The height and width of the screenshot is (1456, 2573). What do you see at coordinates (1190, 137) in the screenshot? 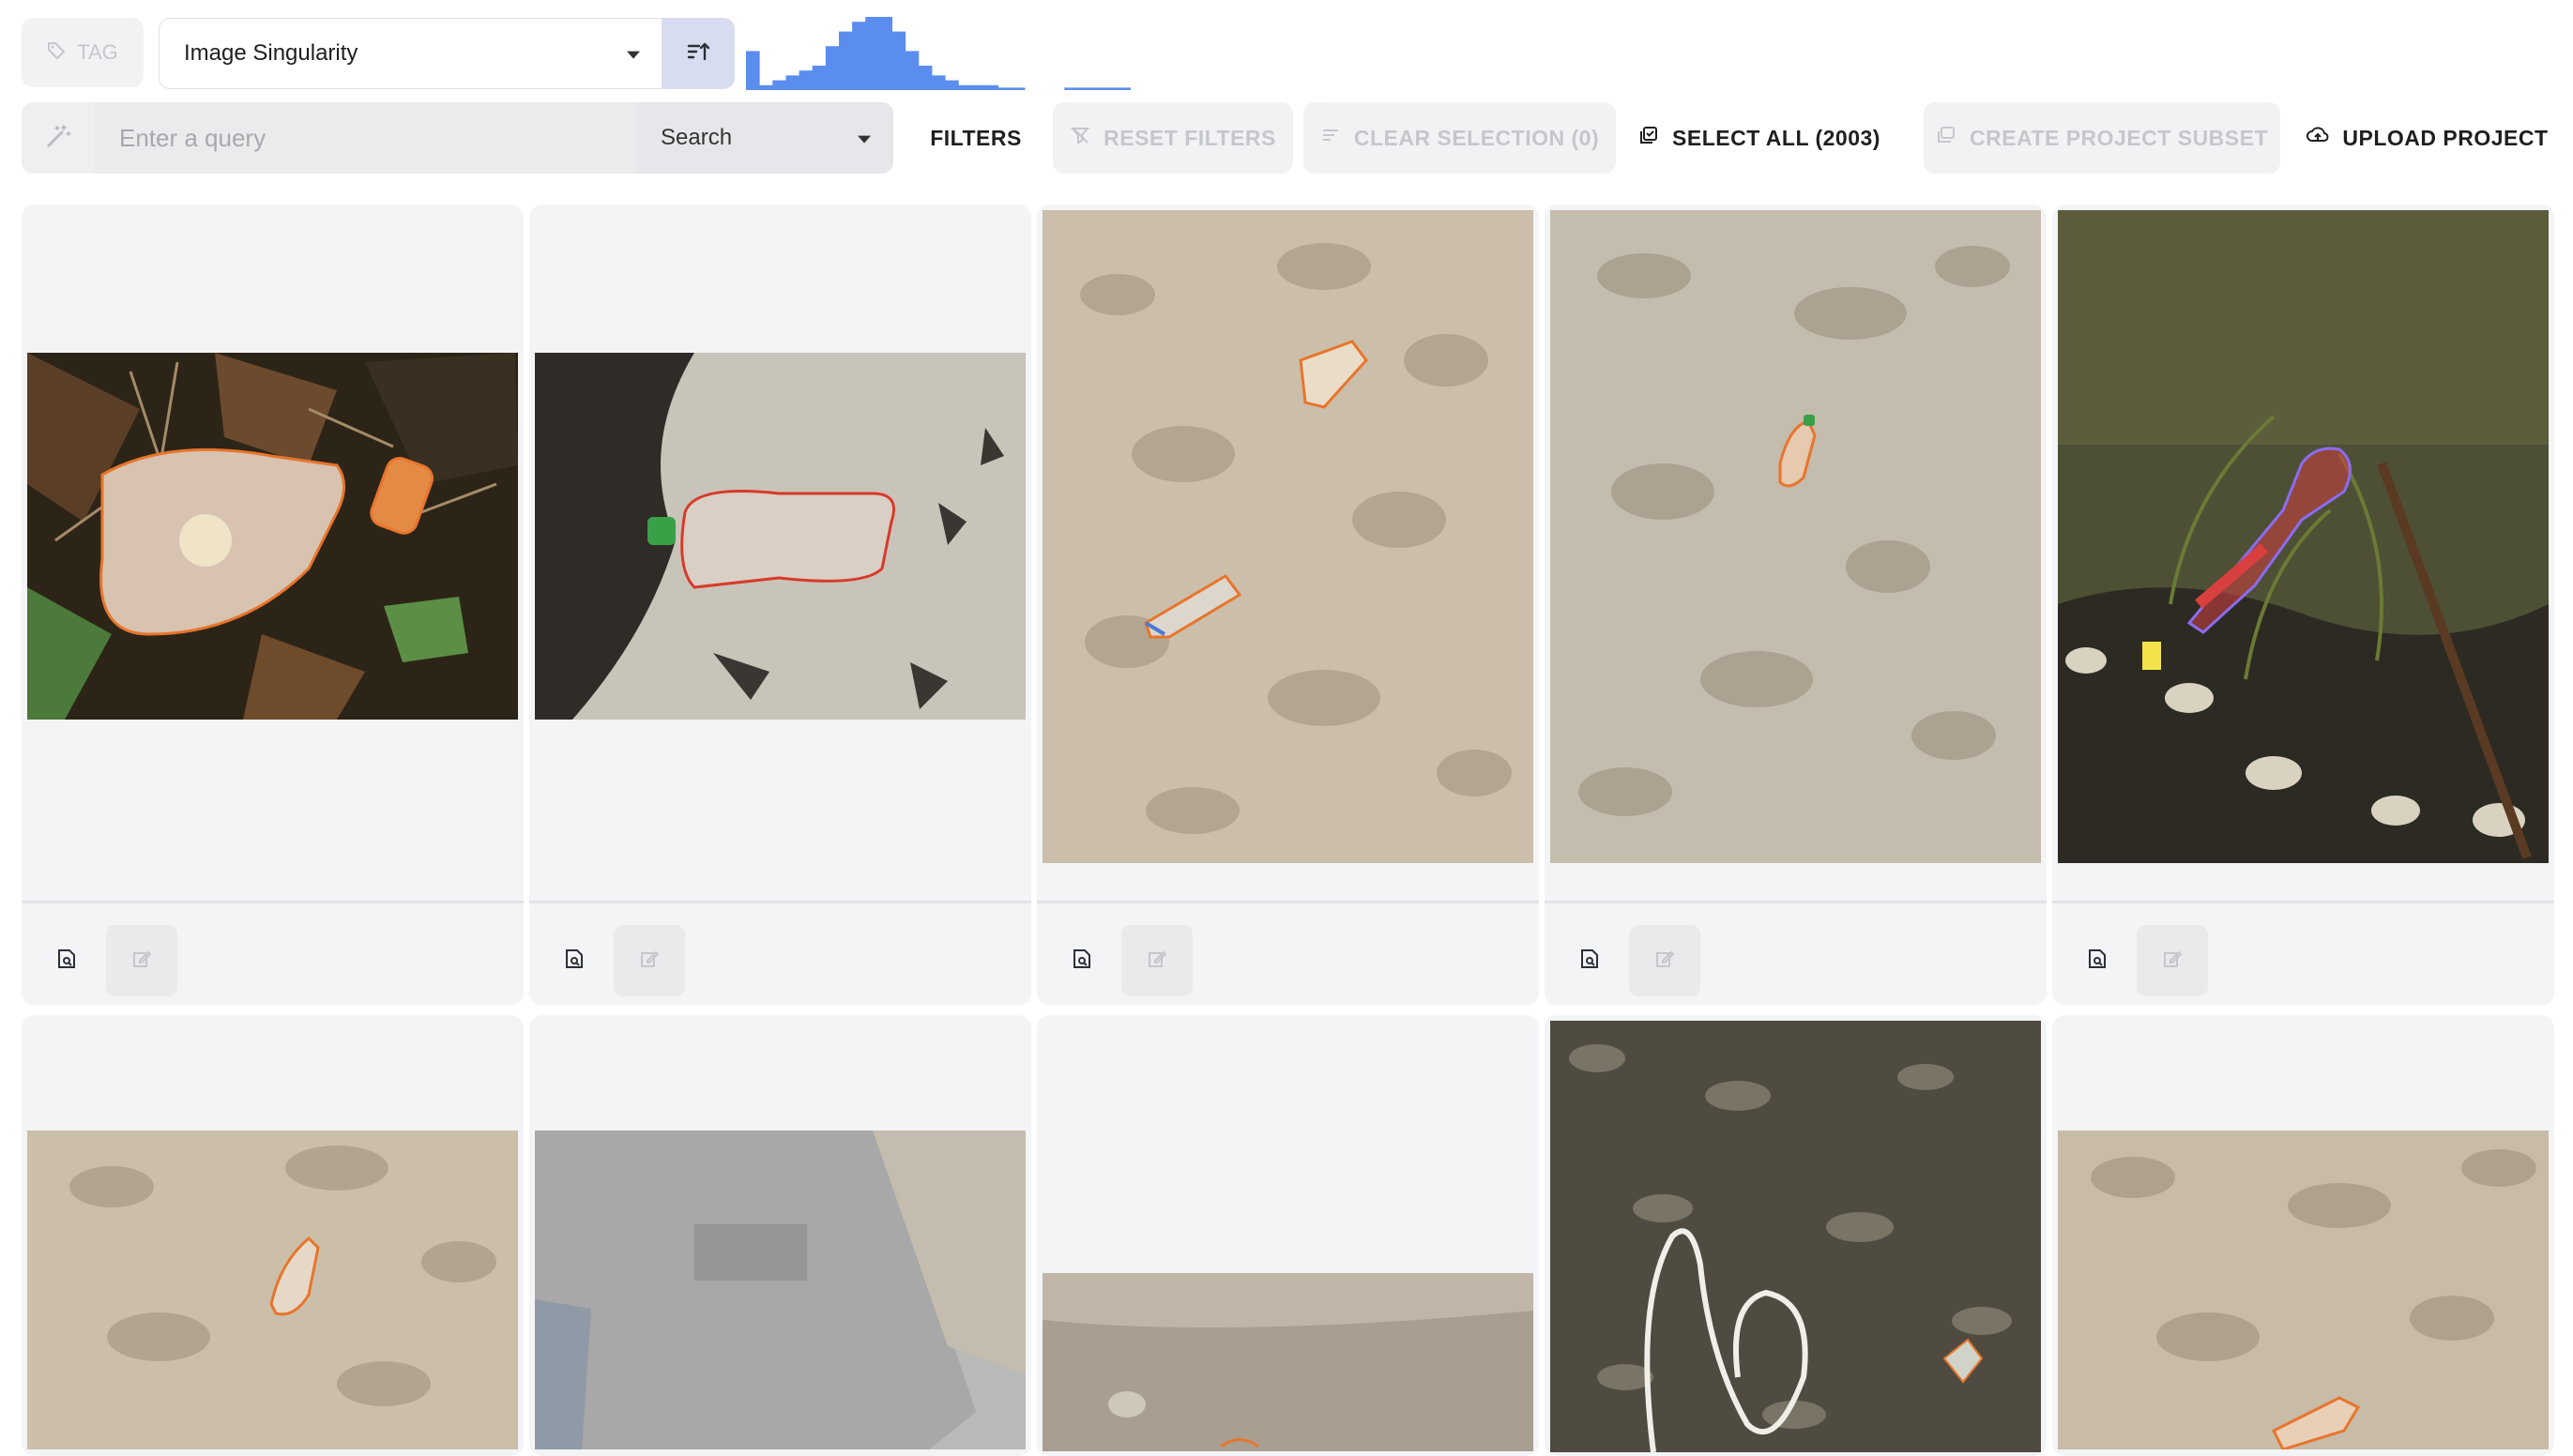
I see `reset-filters-label: RESET FILTERS` at bounding box center [1190, 137].